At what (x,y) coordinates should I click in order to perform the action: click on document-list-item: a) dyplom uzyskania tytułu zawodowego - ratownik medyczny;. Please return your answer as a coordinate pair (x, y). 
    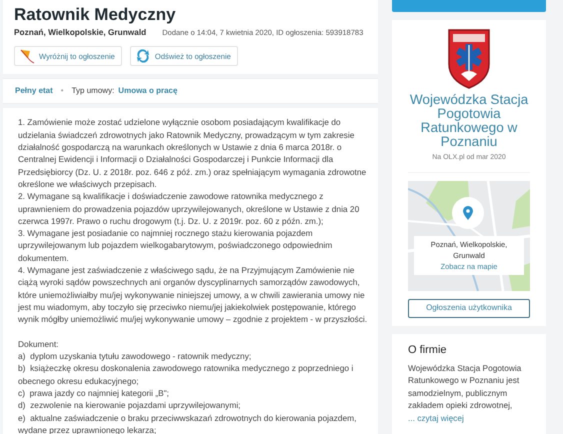
    Looking at the image, I should click on (135, 356).